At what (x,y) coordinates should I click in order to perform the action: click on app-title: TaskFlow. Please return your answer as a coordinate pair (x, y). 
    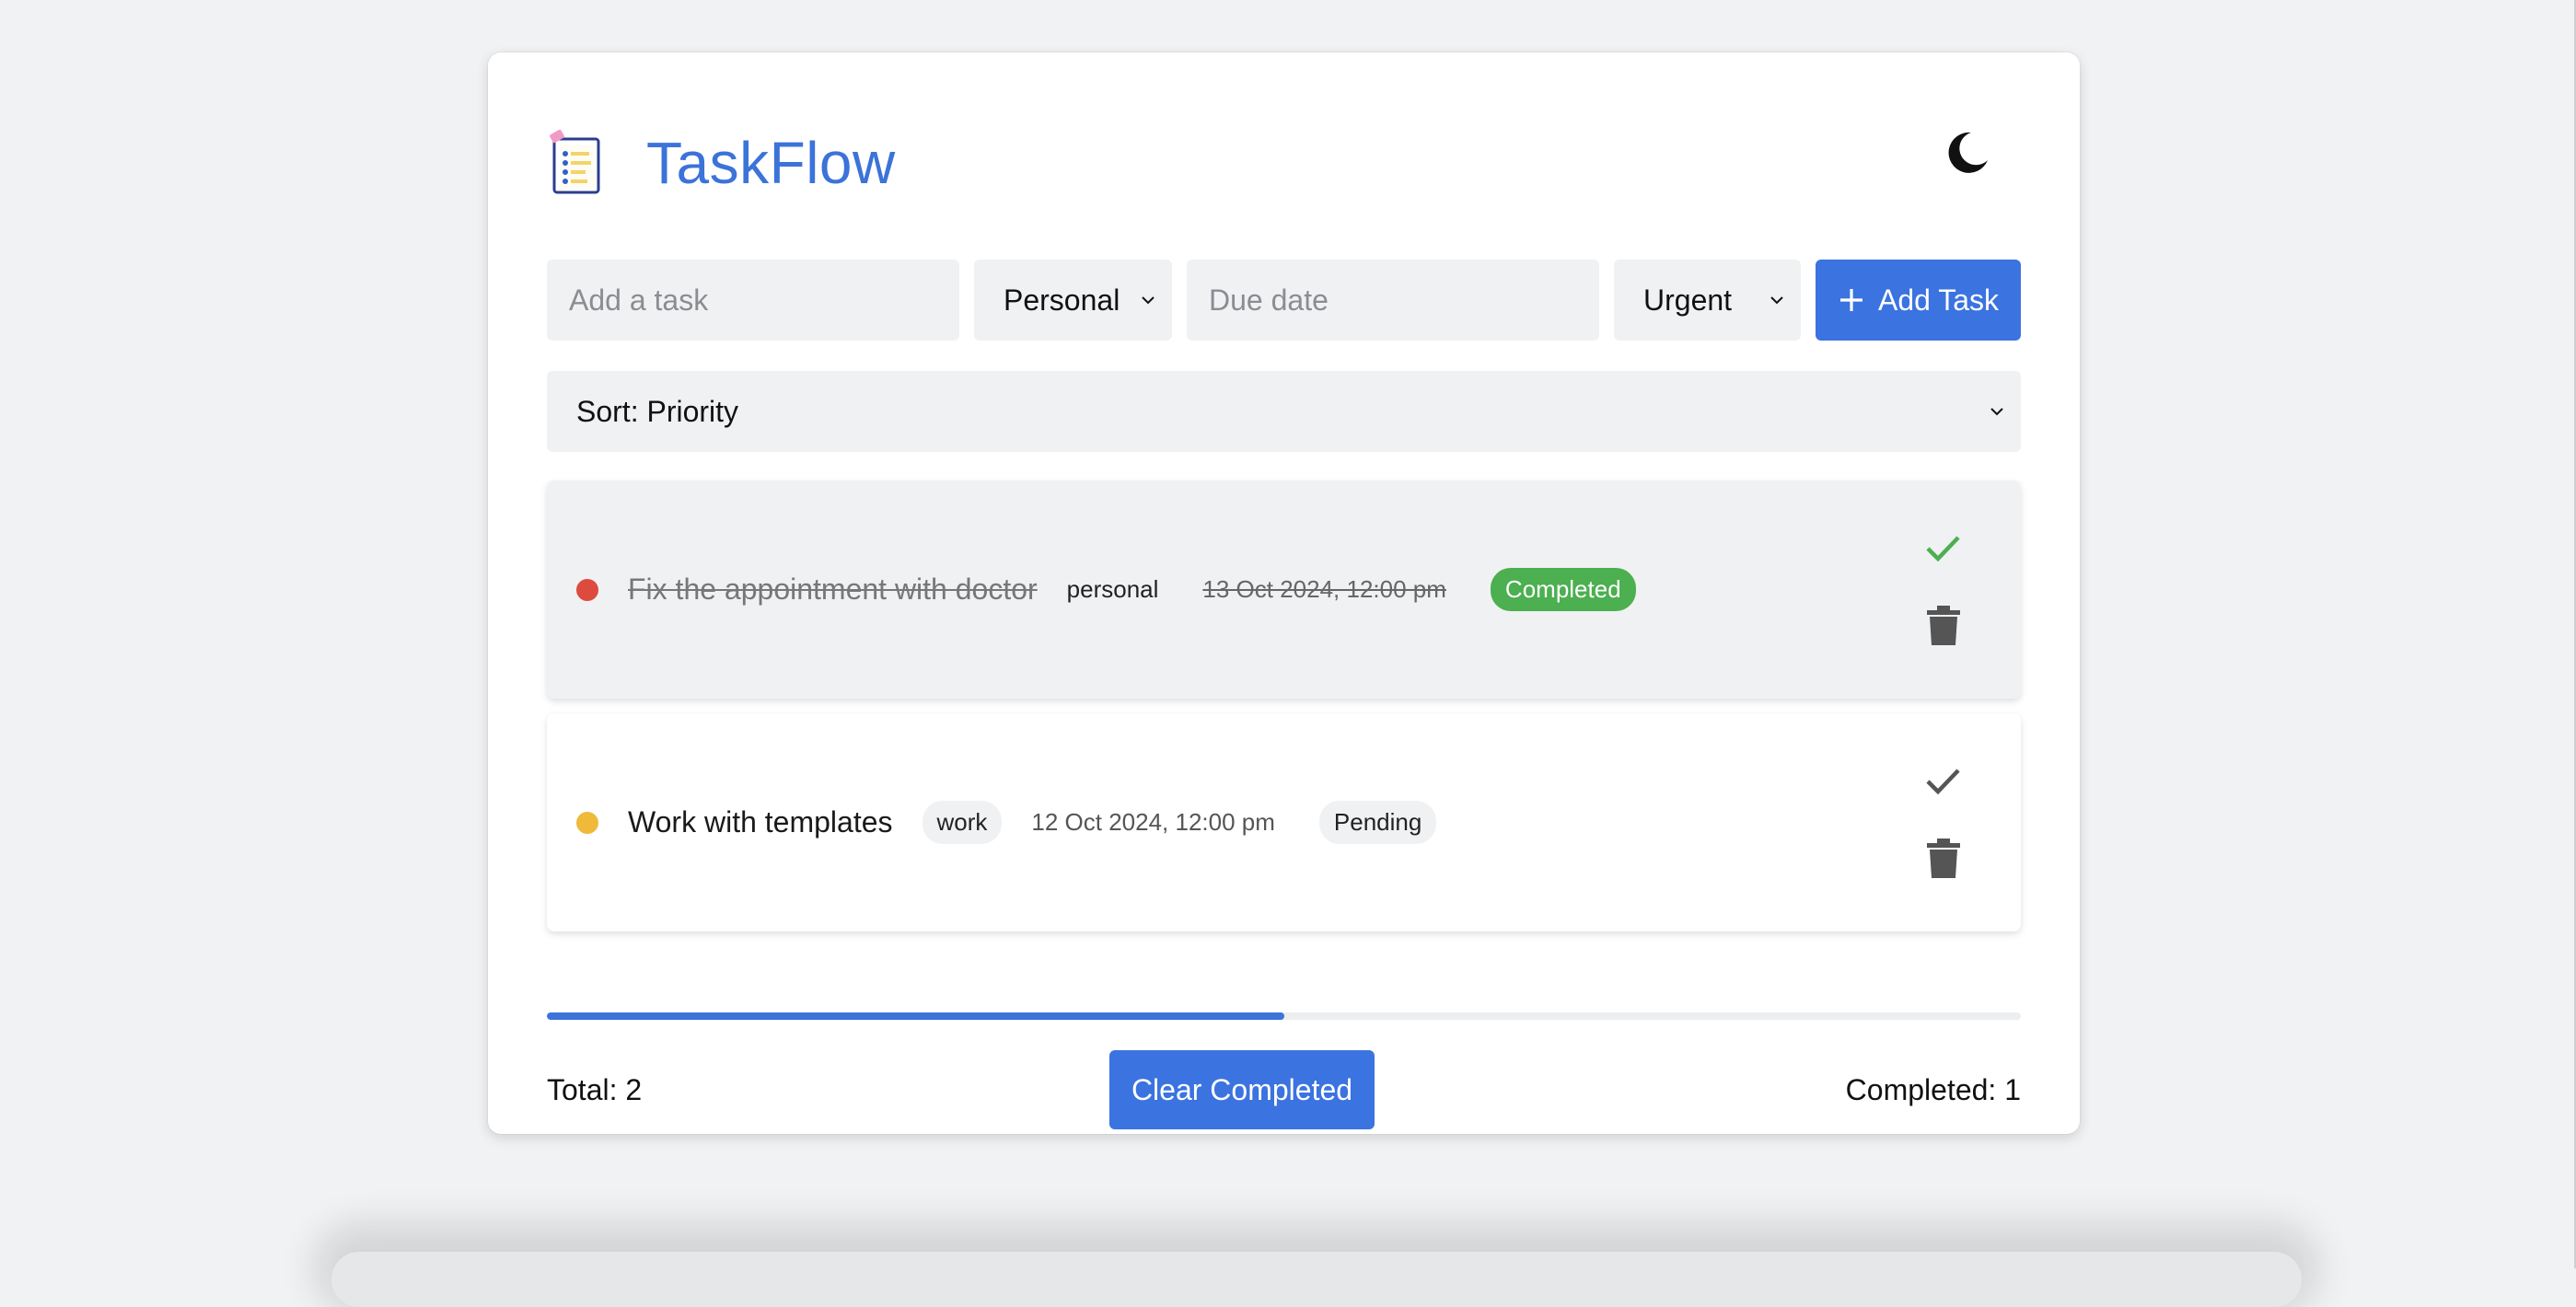
    Looking at the image, I should click on (771, 163).